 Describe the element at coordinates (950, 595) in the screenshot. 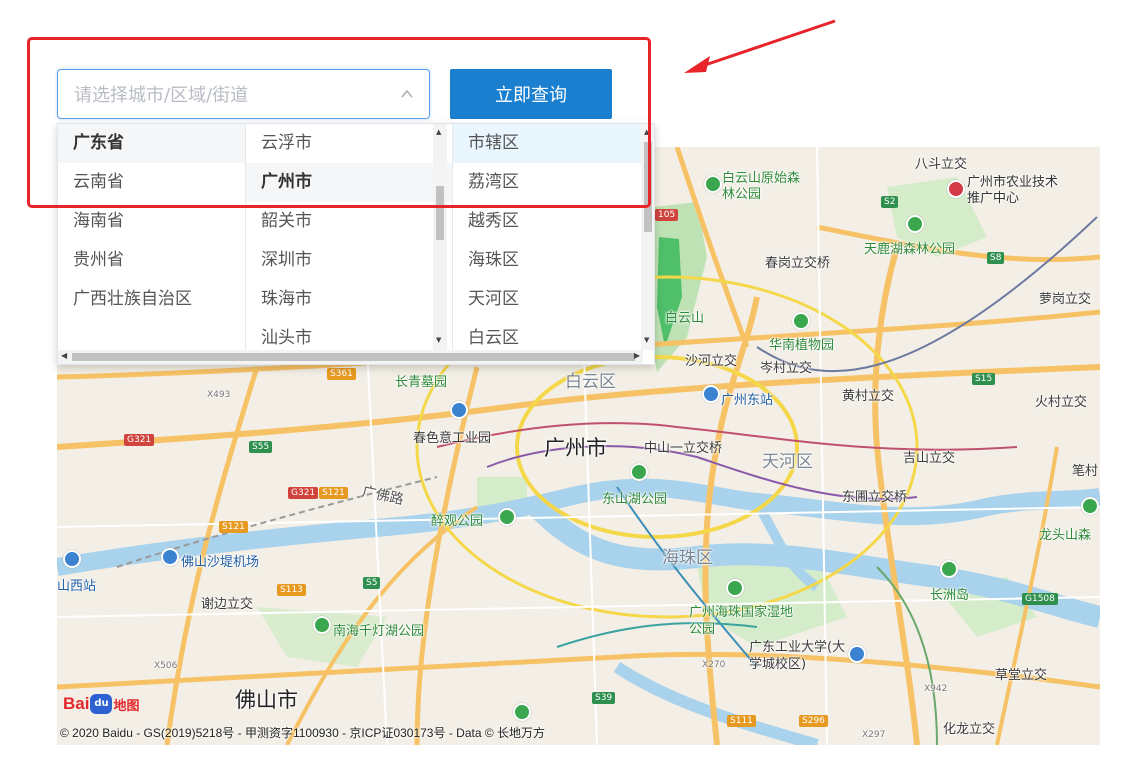

I see `map-label-changzhou: 长洲岛` at that location.